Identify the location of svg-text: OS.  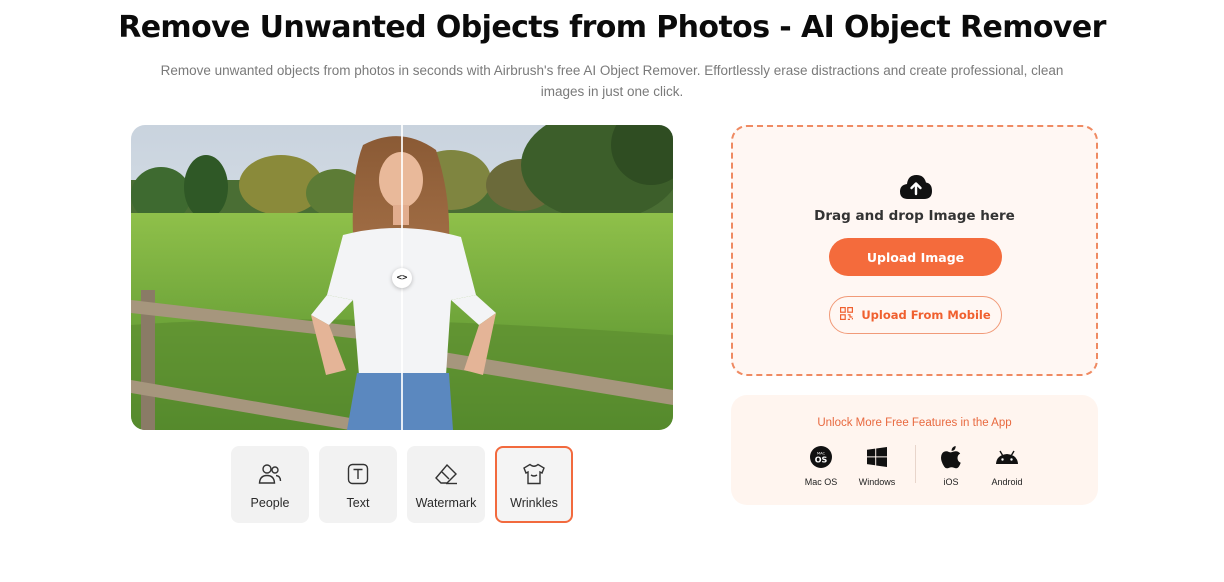
(821, 460).